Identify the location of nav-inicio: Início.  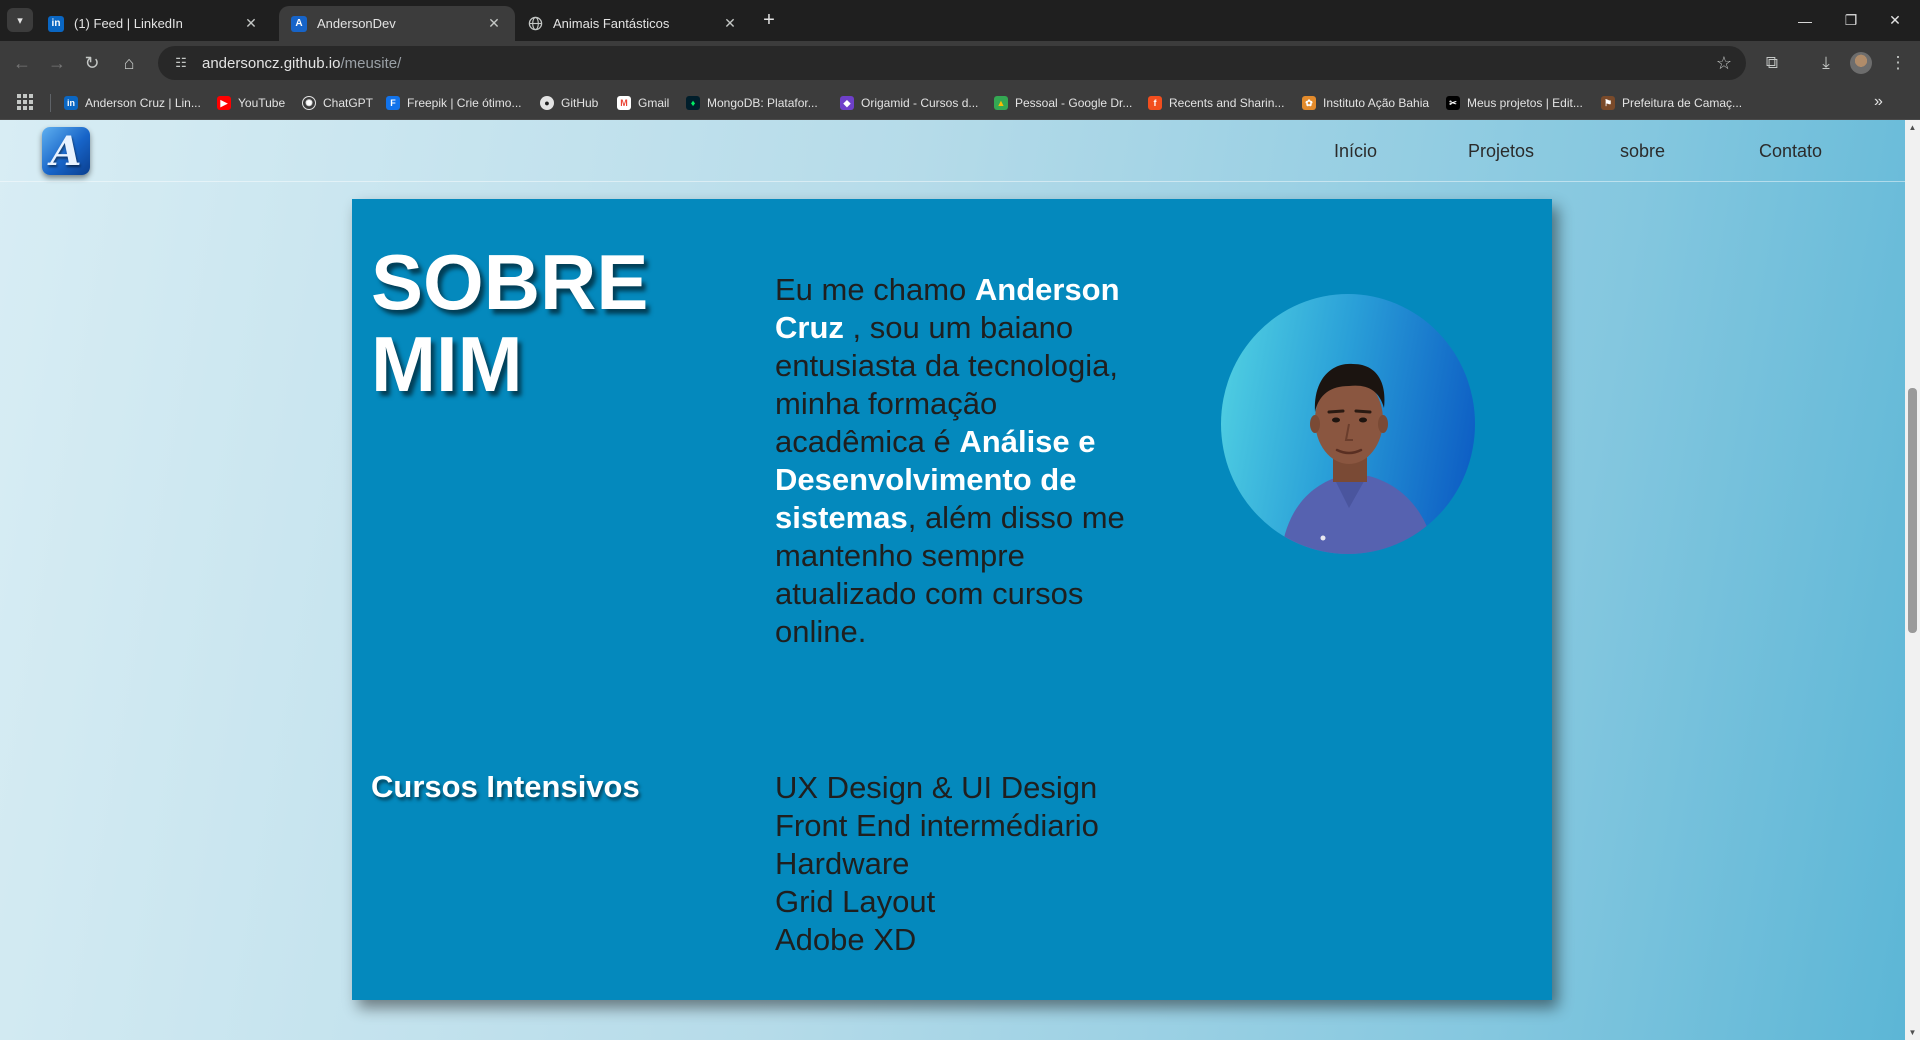
(1355, 151).